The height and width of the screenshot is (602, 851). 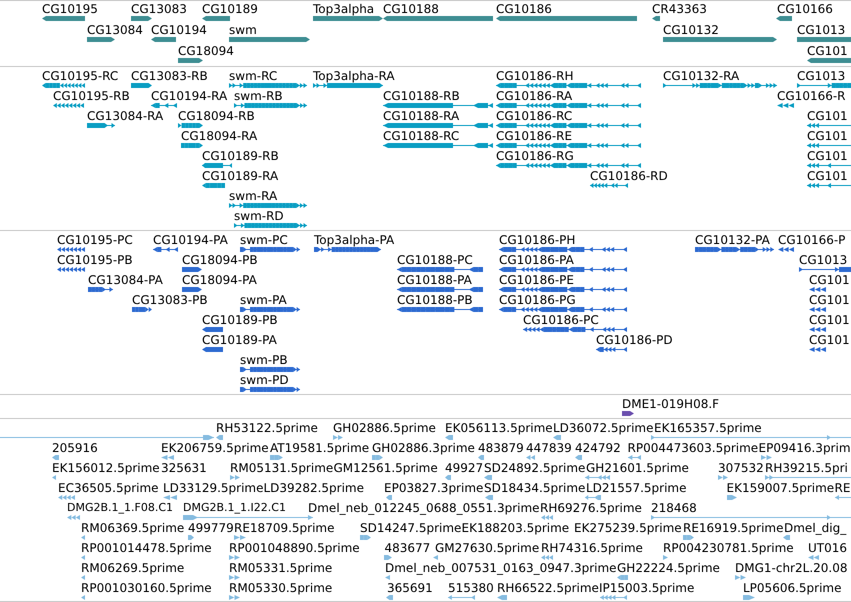 What do you see at coordinates (434, 279) in the screenshot?
I see `feature-label: CG10188-PA` at bounding box center [434, 279].